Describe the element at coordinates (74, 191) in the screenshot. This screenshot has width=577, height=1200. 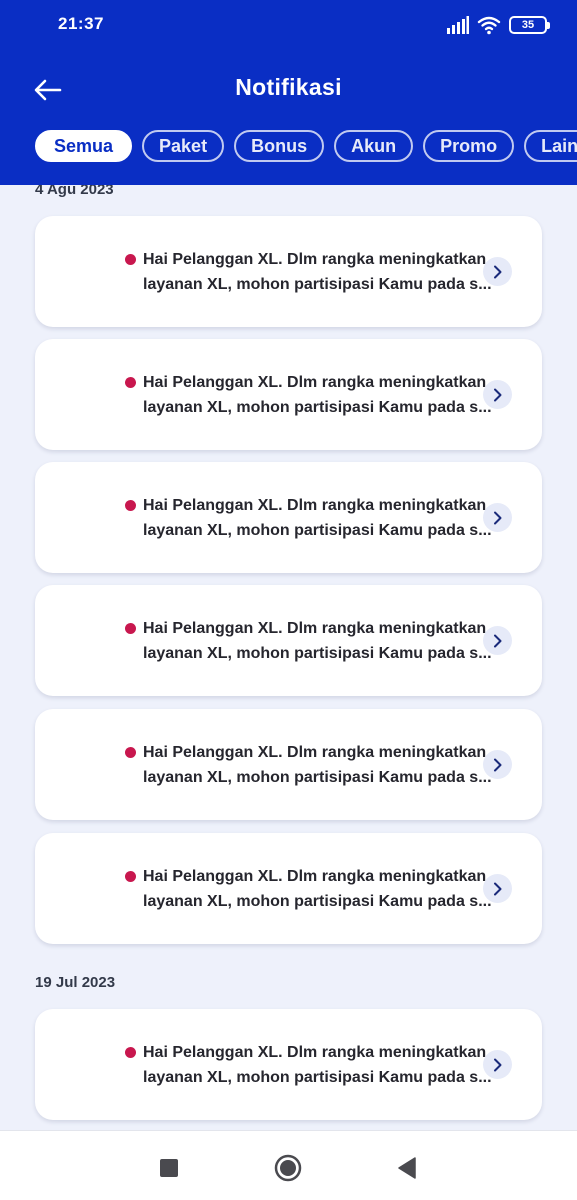
I see `date-header: 4 Agu 2023` at that location.